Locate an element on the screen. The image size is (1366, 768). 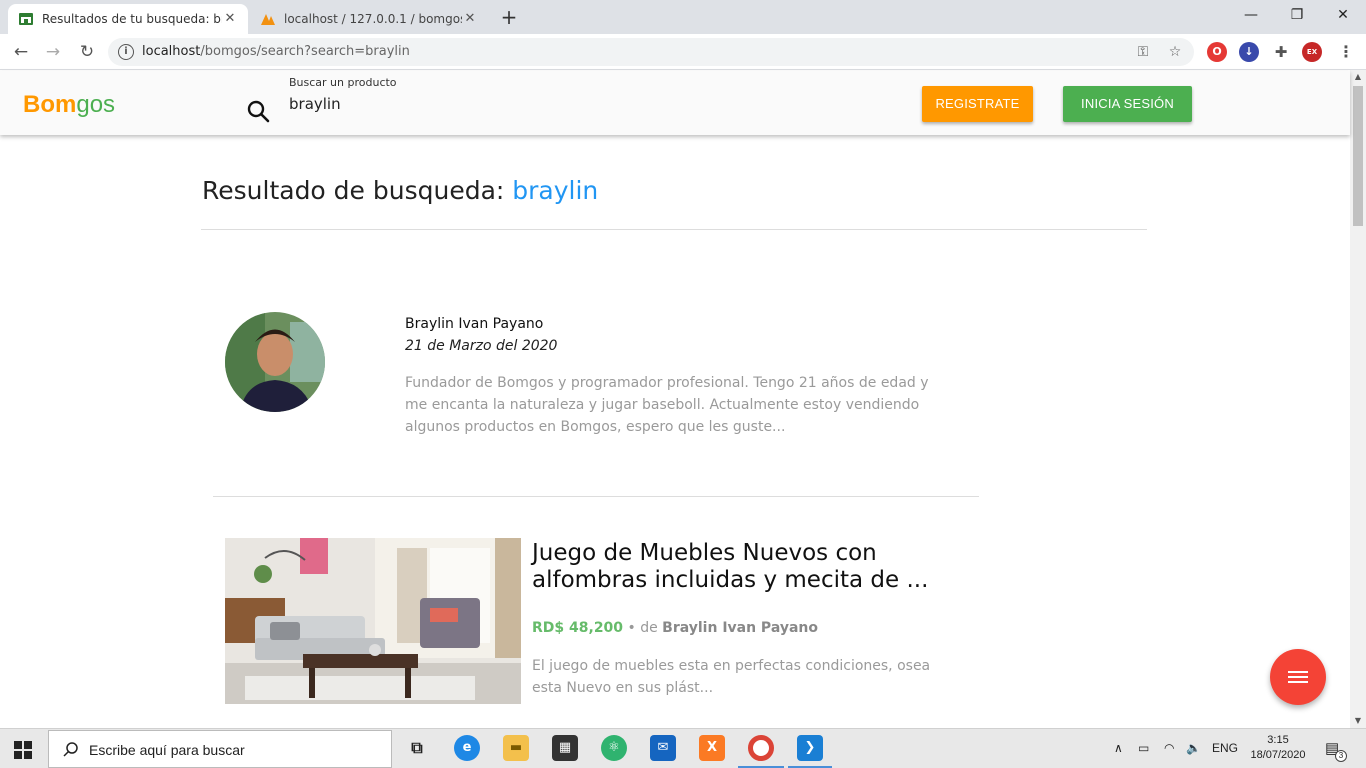
taskbar-search-placeholder: Escribe aquí para buscar is located at coordinates (167, 750).